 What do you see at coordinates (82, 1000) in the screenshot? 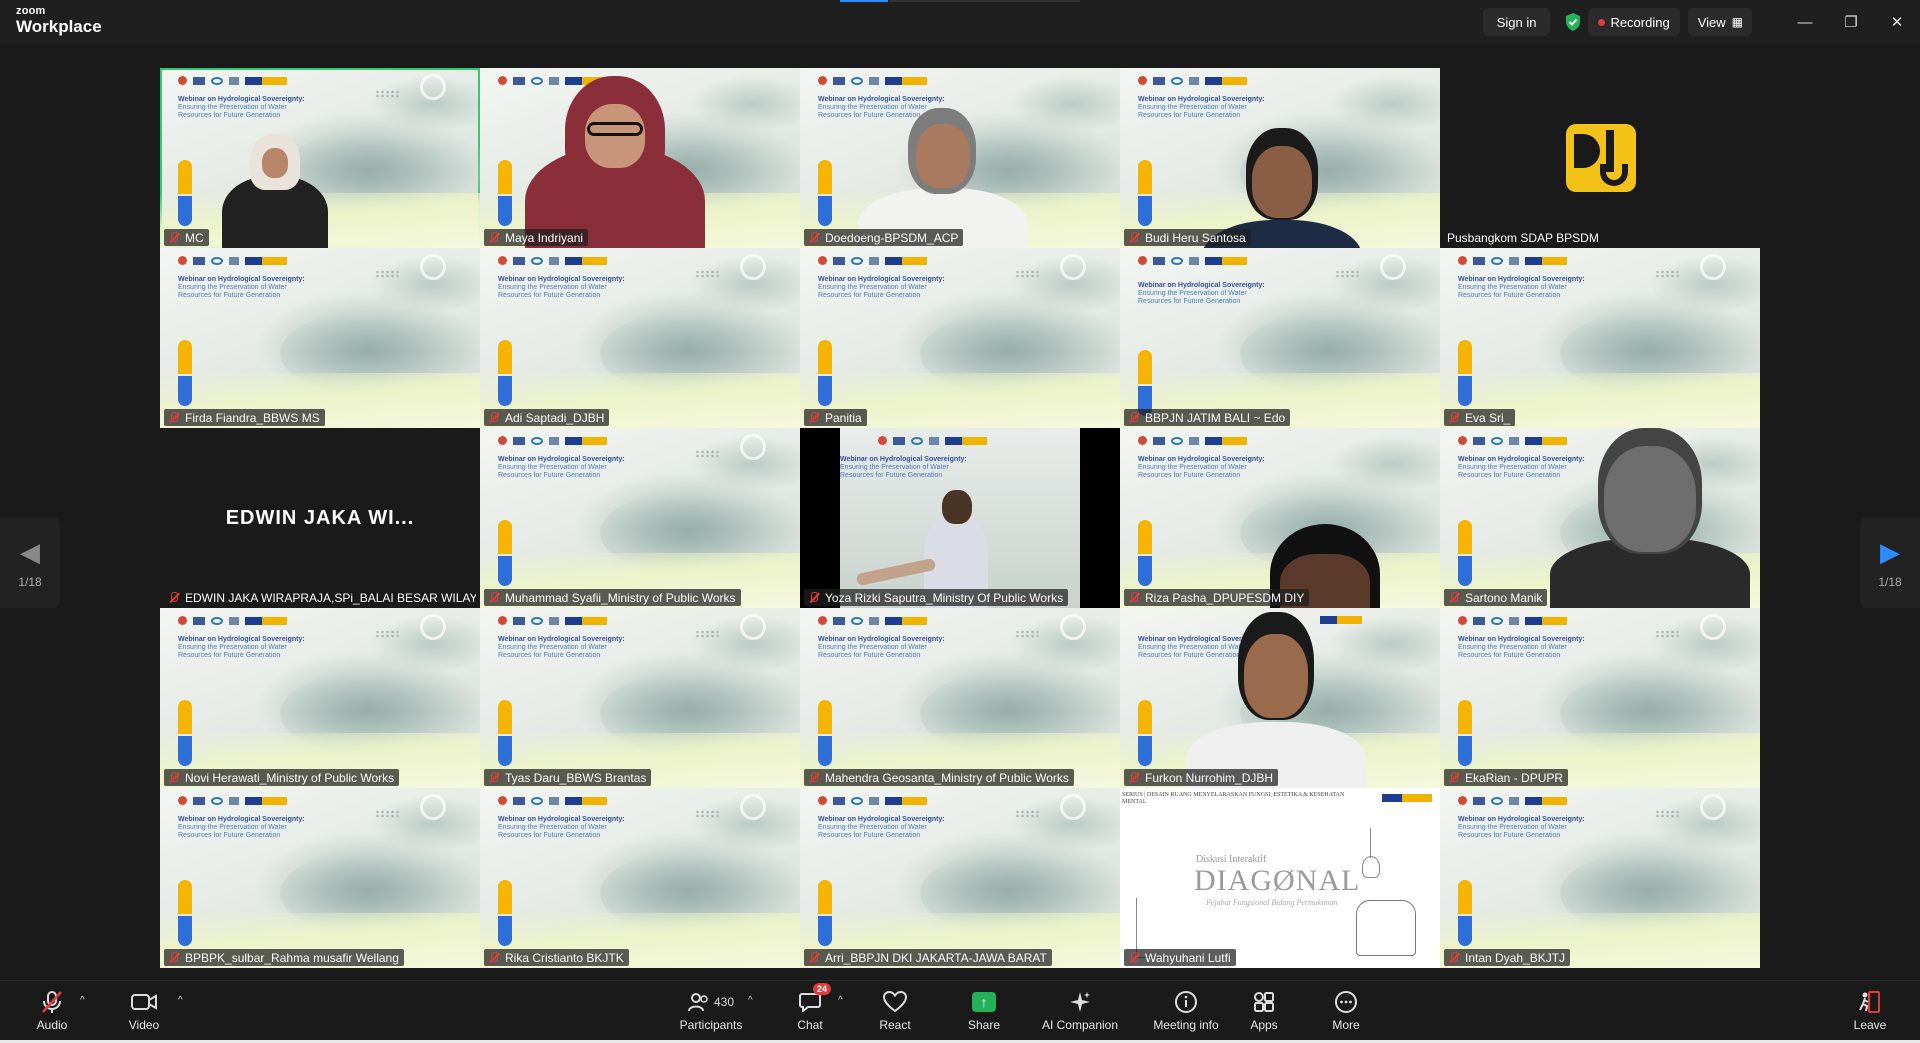
I see `audio-options-caret-icon: ^` at bounding box center [82, 1000].